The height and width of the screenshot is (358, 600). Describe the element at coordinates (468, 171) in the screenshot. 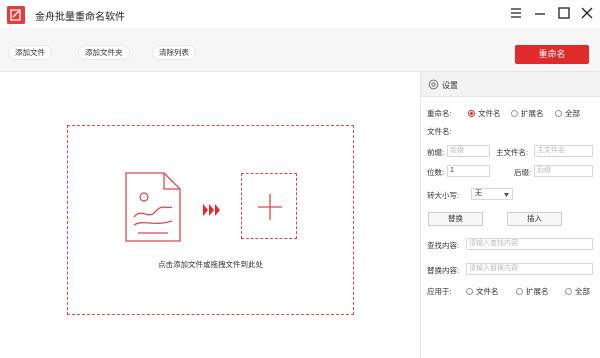

I see `digits-input: 1` at that location.